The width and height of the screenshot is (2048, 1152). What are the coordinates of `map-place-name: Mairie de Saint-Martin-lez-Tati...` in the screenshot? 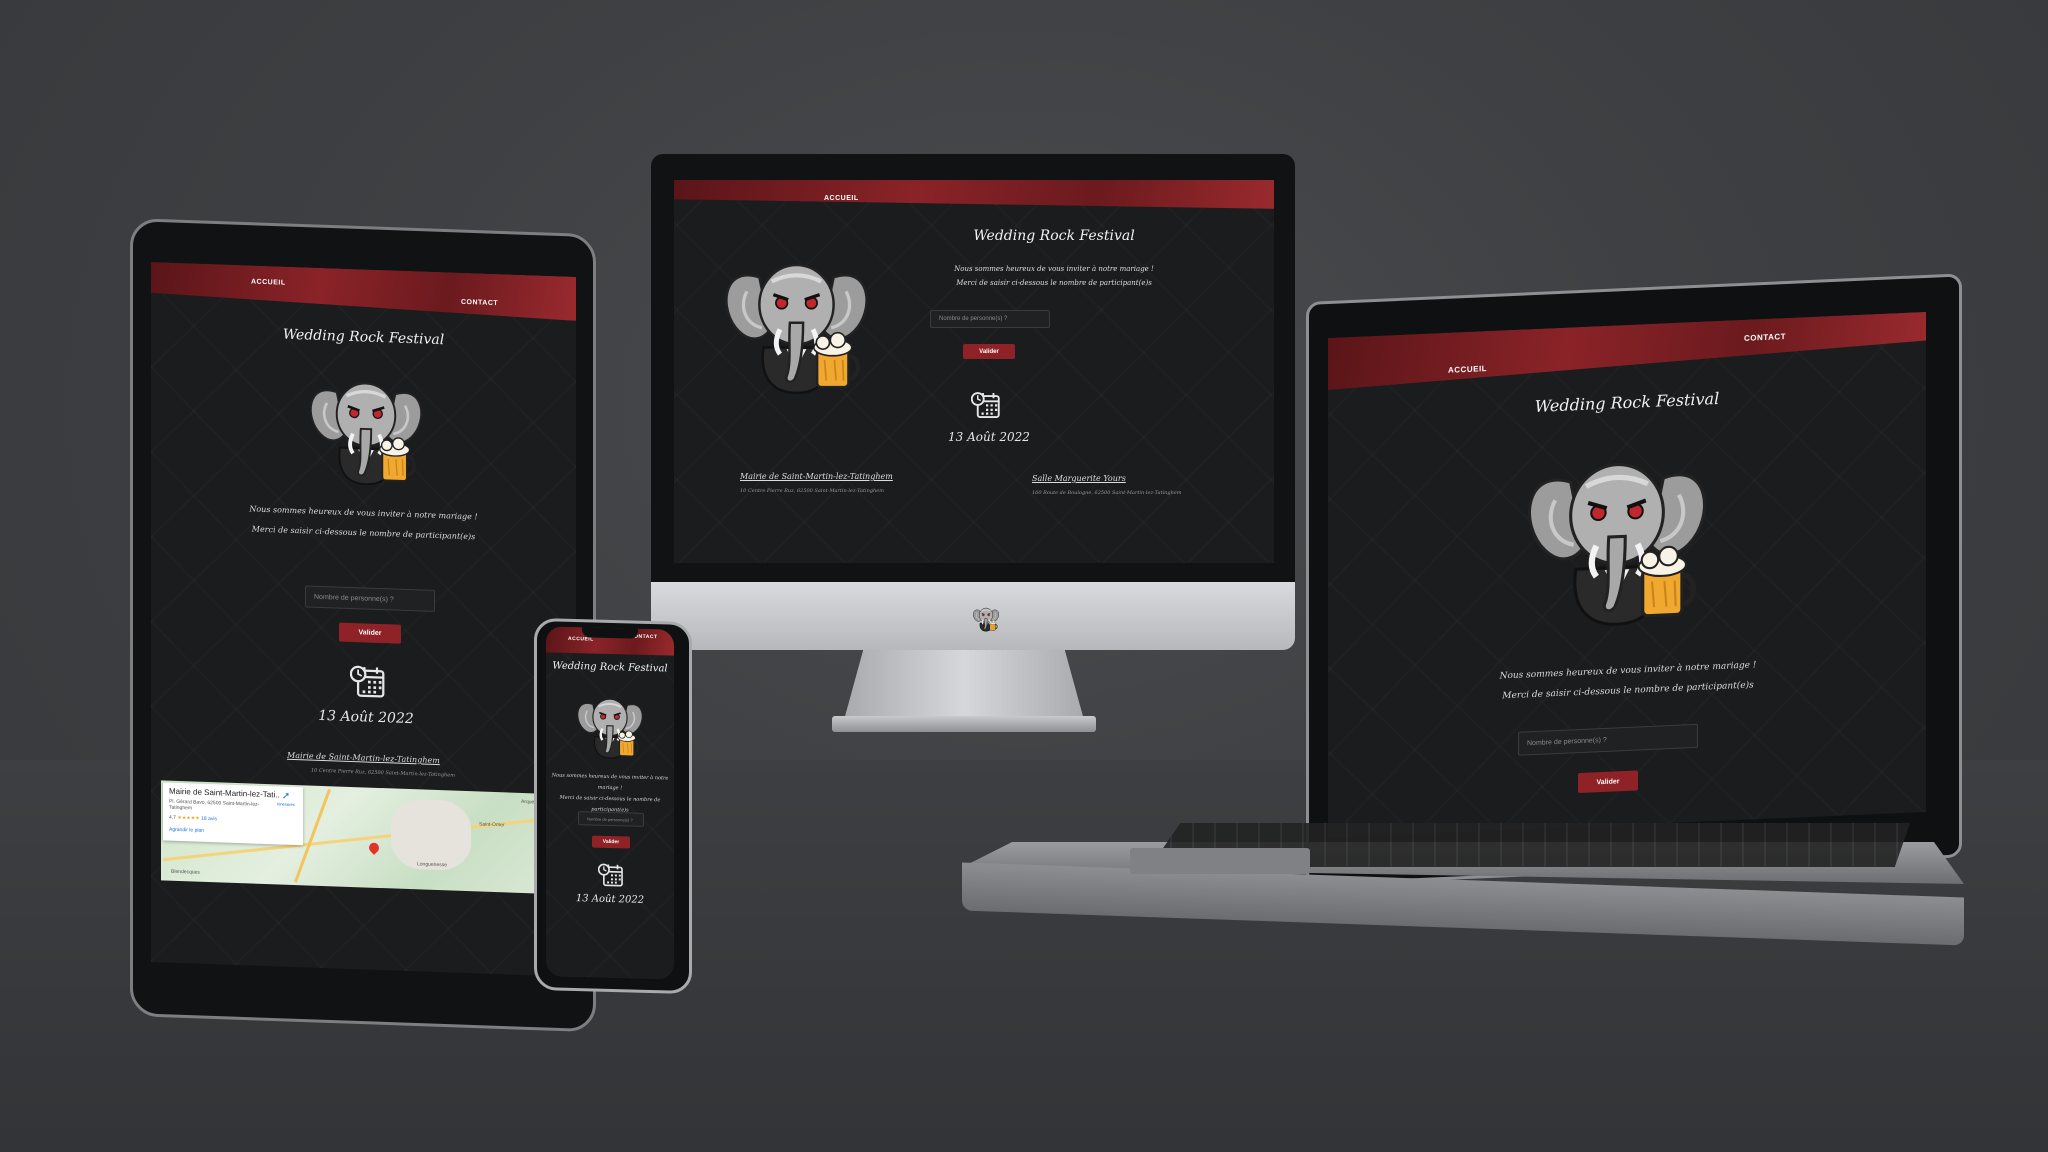 It's located at (224, 793).